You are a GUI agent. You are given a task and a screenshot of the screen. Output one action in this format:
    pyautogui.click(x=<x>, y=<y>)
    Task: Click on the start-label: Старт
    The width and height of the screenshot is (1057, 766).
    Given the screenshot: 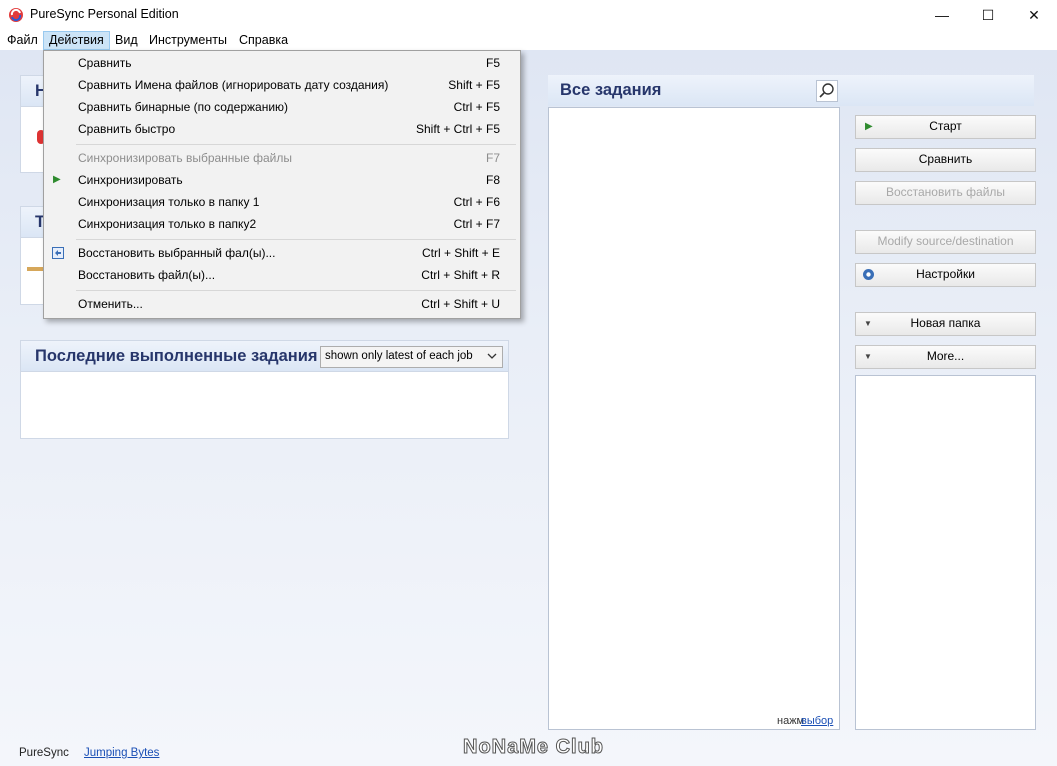 What is the action you would take?
    pyautogui.click(x=945, y=126)
    